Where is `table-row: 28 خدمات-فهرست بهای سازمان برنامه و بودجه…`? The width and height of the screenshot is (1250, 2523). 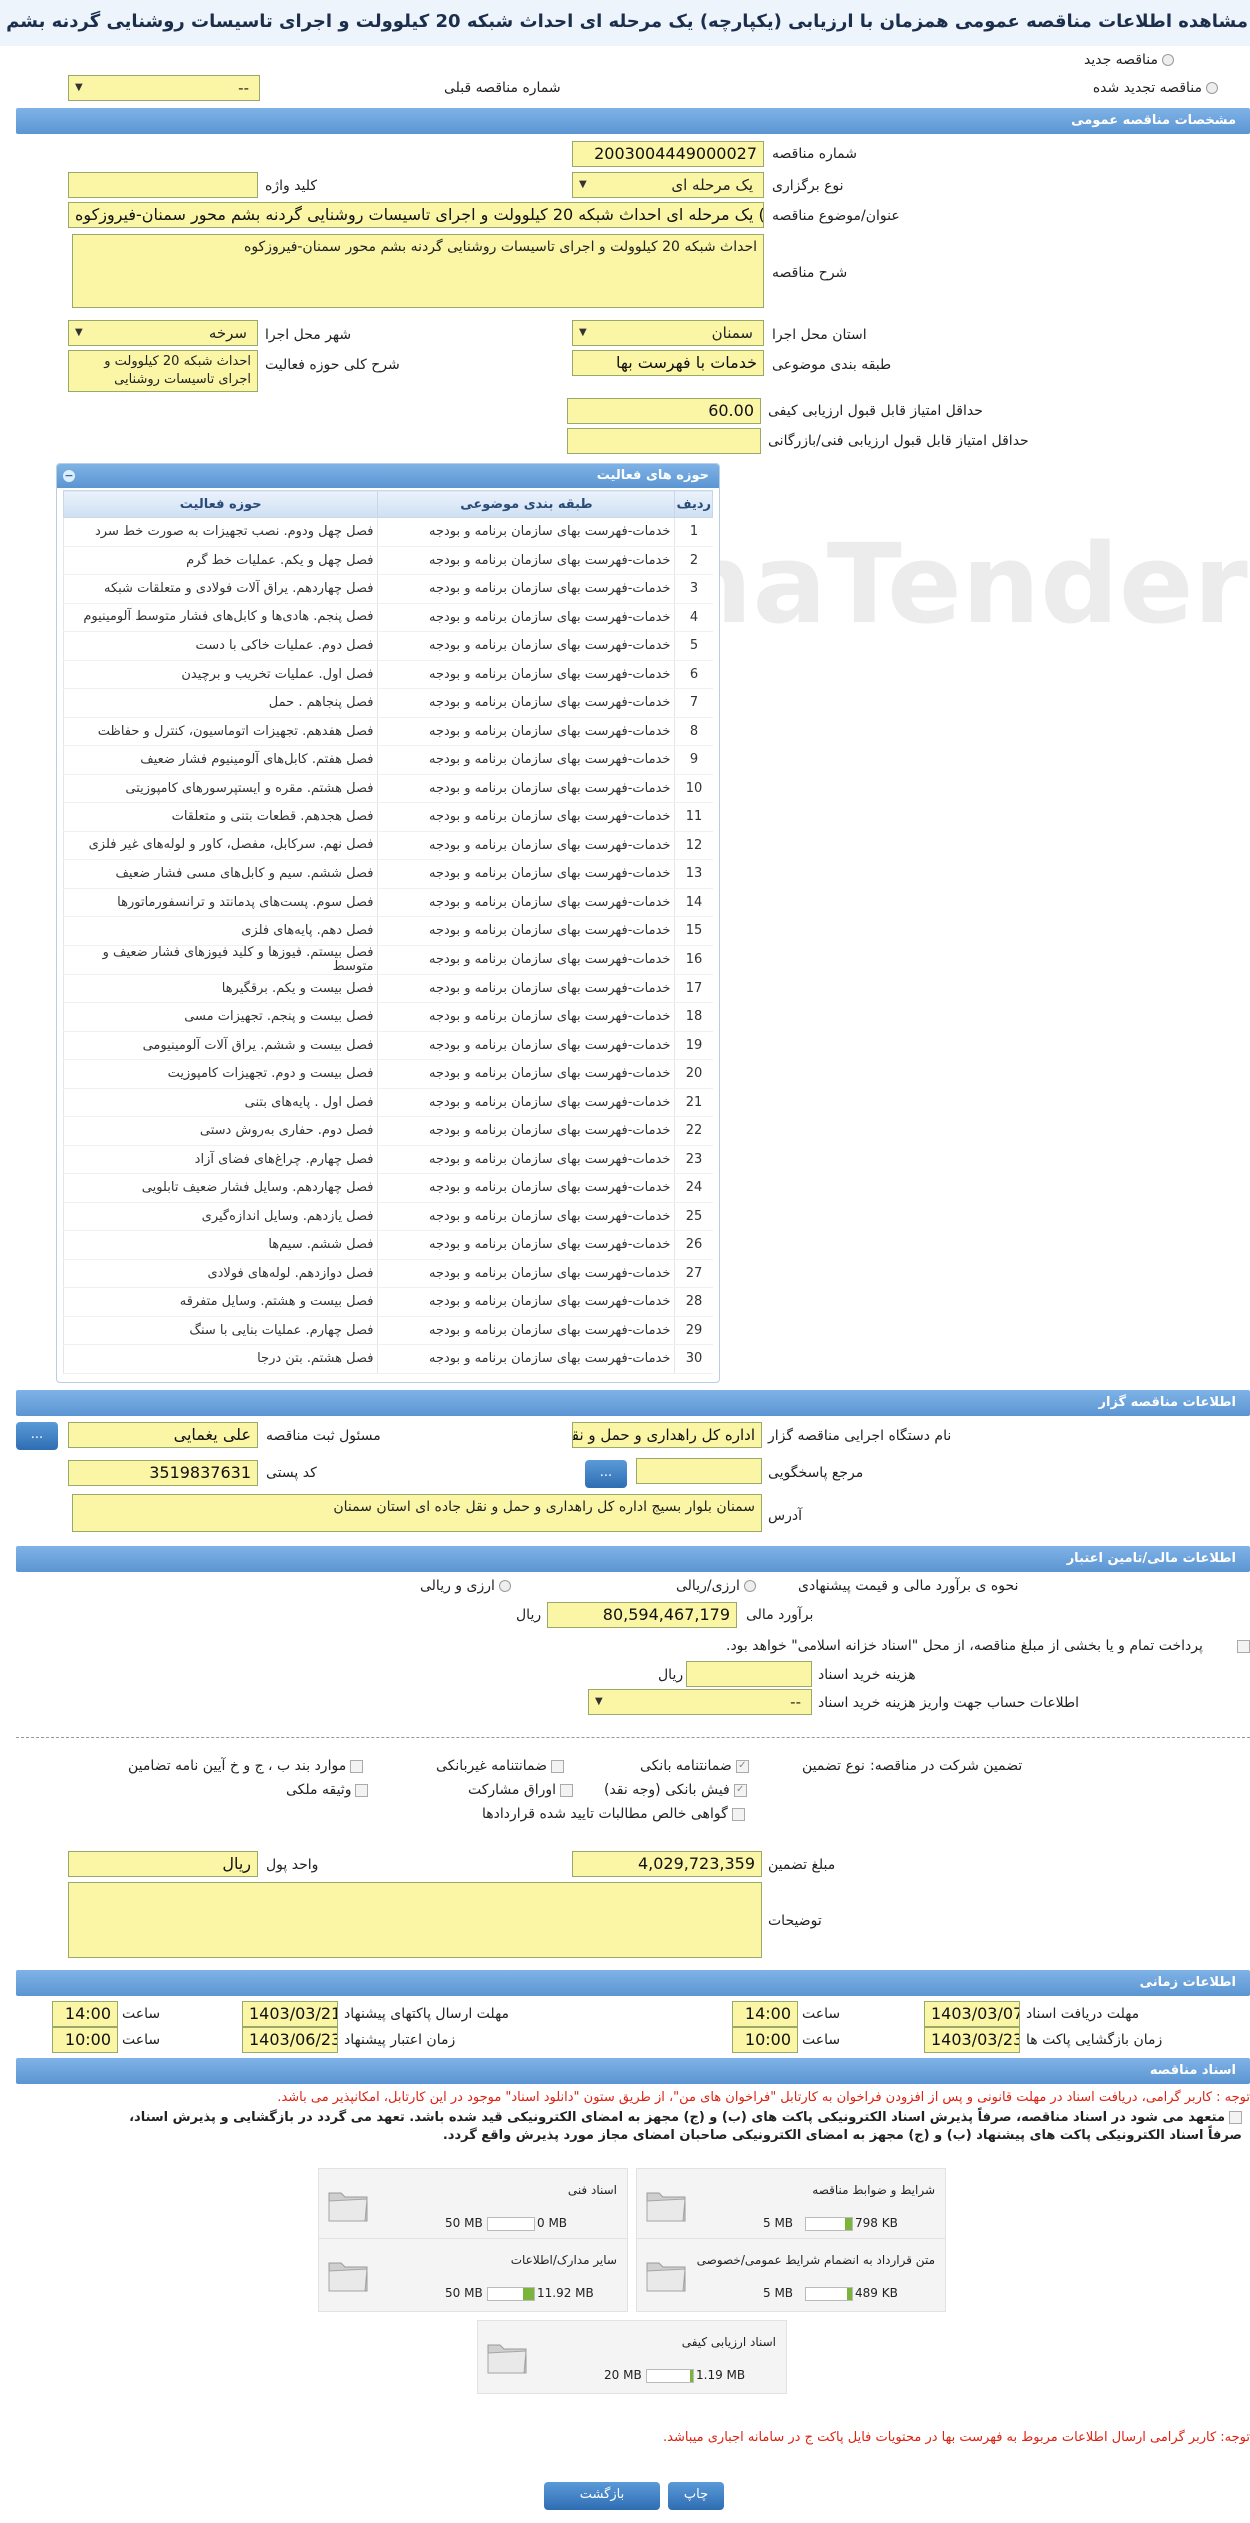
table-row: 28 خدمات-فهرست بهای سازمان برنامه و بودجه… is located at coordinates (387, 1302).